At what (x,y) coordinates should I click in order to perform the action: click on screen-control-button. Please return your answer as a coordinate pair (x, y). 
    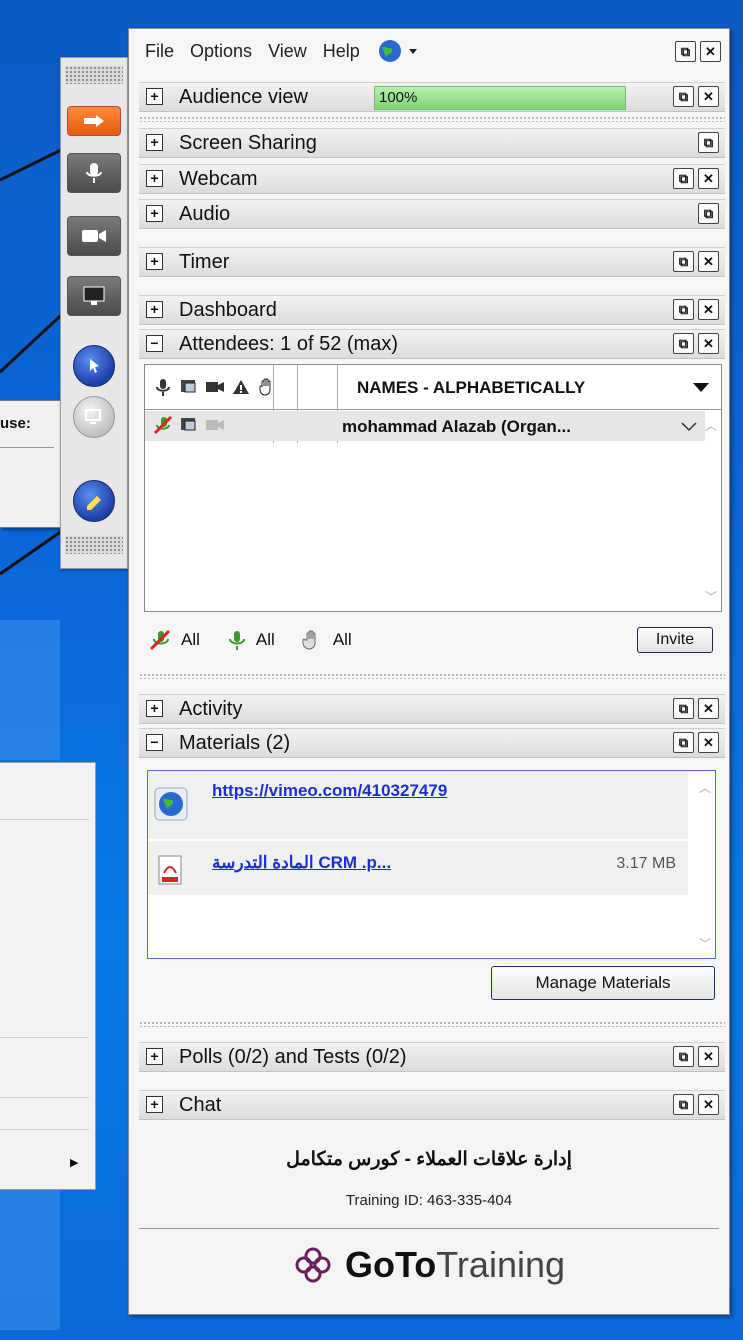
    Looking at the image, I should click on (94, 417).